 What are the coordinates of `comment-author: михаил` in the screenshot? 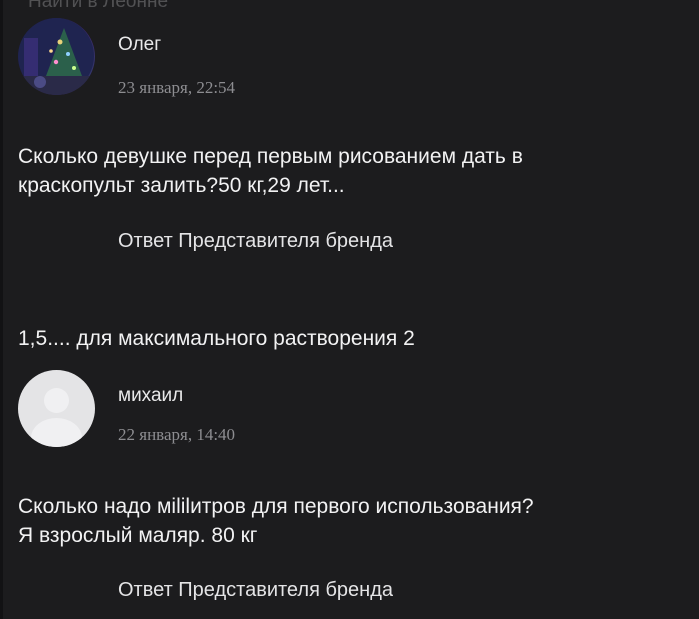 It's located at (150, 396).